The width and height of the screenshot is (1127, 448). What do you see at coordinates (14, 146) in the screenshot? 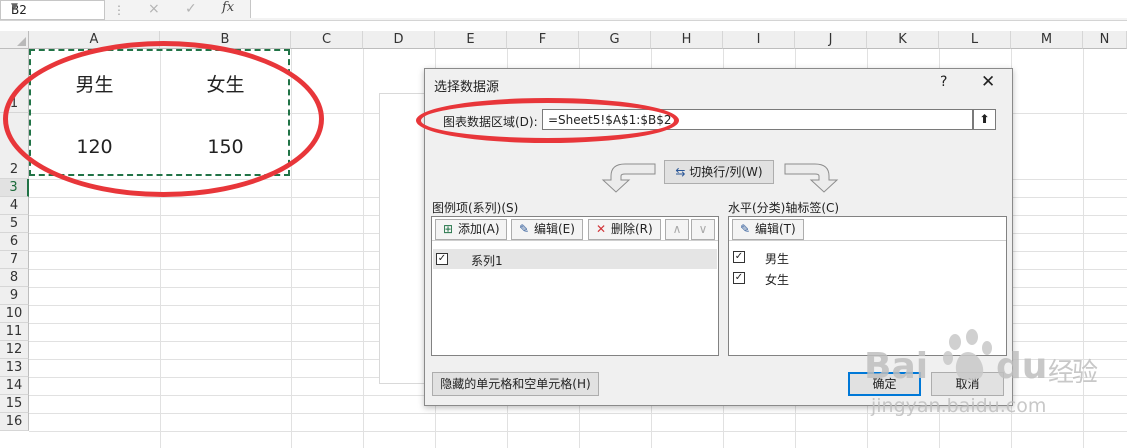
I see `row-header-2: 2` at bounding box center [14, 146].